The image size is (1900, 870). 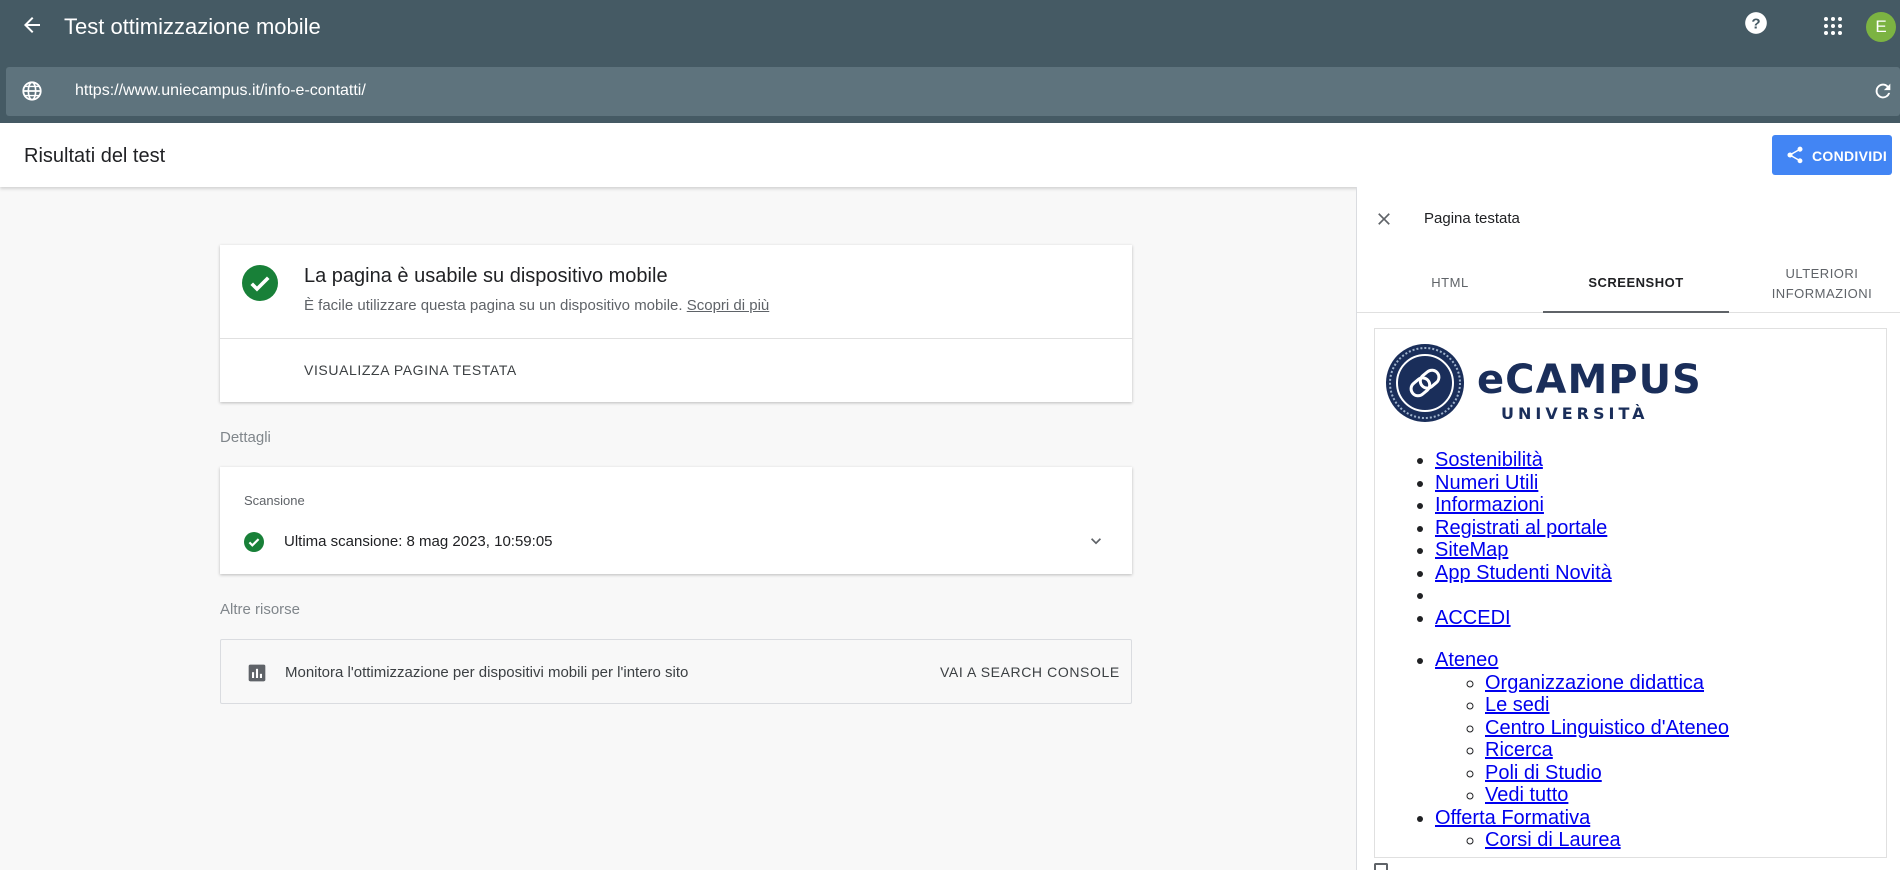 I want to click on tab-more-info-line2: INFORMAZIONI, so click(x=1822, y=293).